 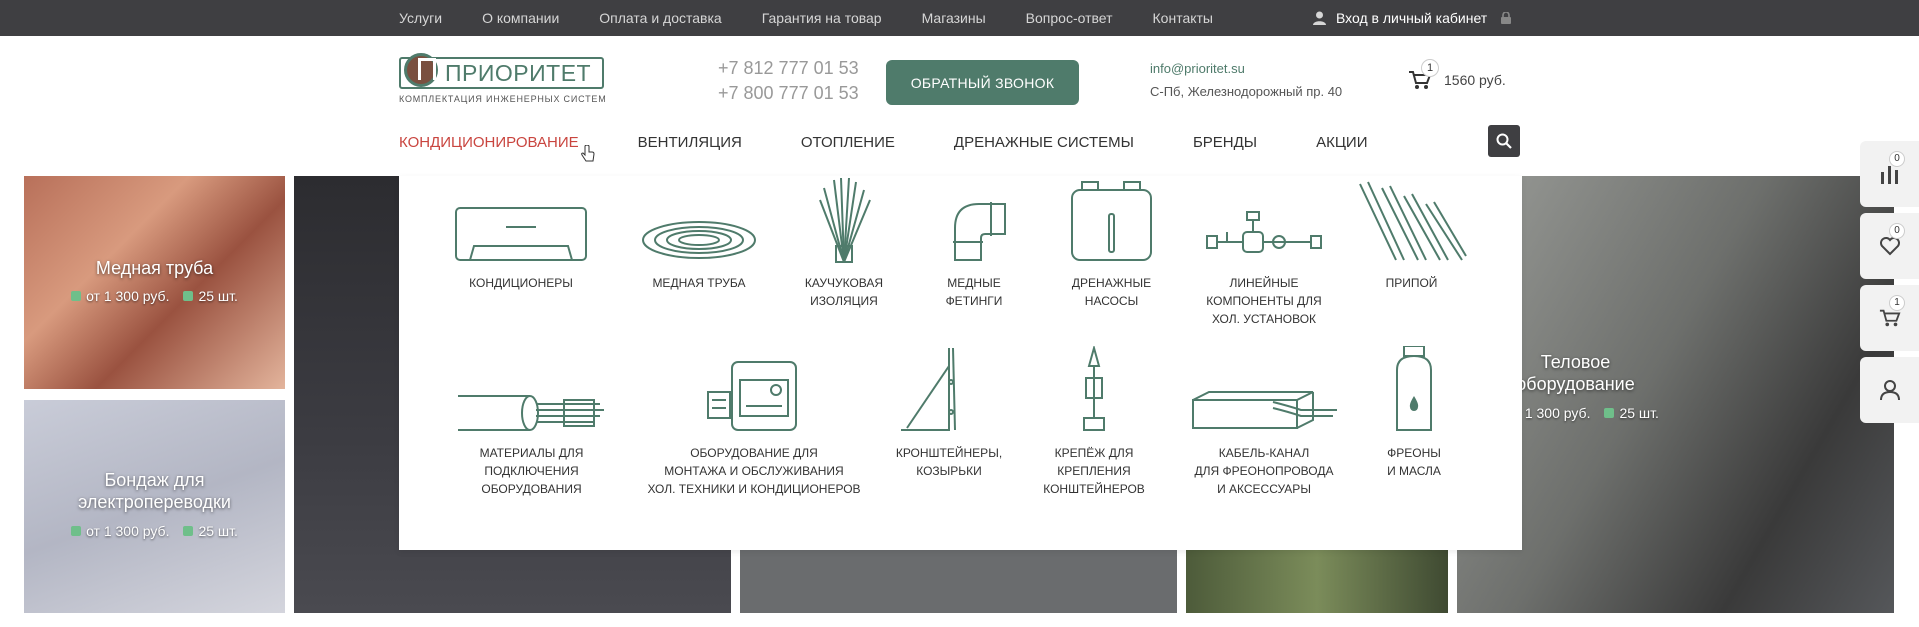 I want to click on category-label-line2: ПОДКЛЮЧЕНИЯ, so click(x=531, y=471).